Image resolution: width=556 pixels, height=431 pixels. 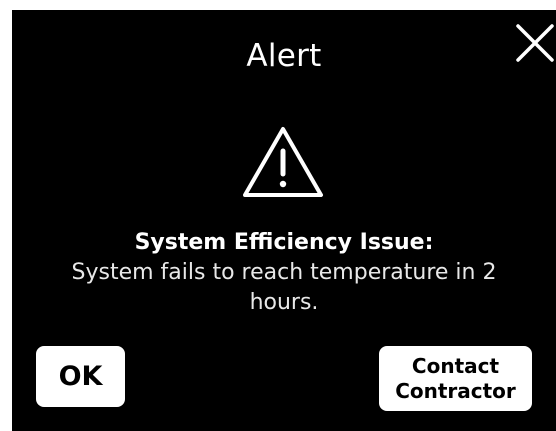 What do you see at coordinates (284, 242) in the screenshot?
I see `message-heading: System Efficiency Issue:` at bounding box center [284, 242].